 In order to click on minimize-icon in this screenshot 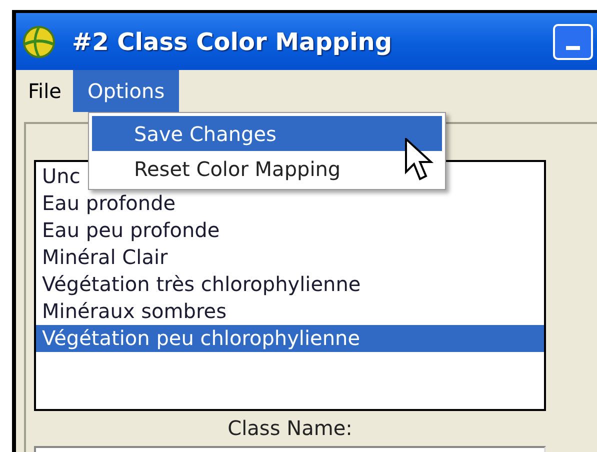, I will do `click(573, 48)`.